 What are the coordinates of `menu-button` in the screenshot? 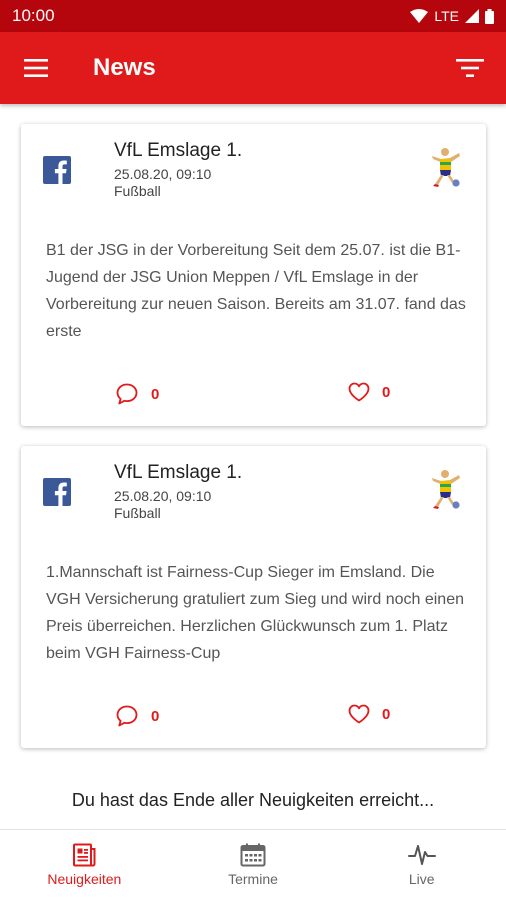 It's located at (36, 68).